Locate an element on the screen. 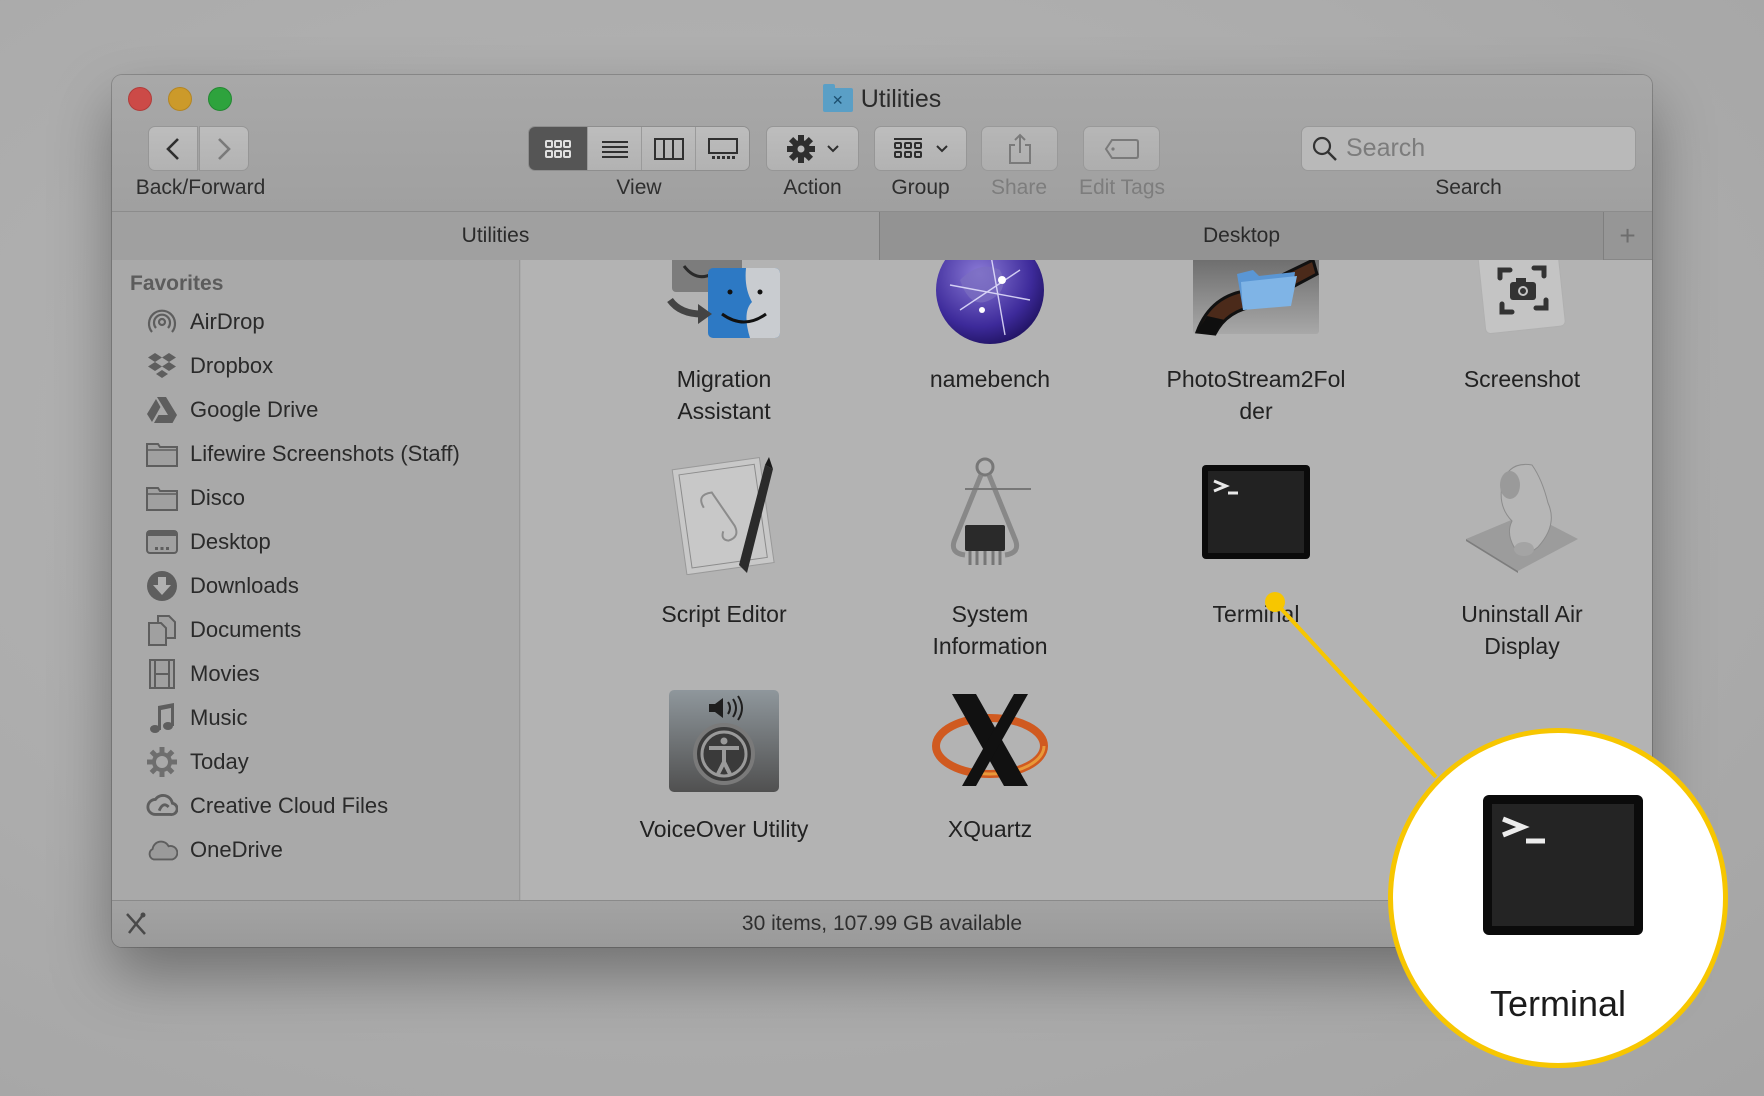 This screenshot has width=1764, height=1096. file-item-namebench: namebench is located at coordinates (990, 350).